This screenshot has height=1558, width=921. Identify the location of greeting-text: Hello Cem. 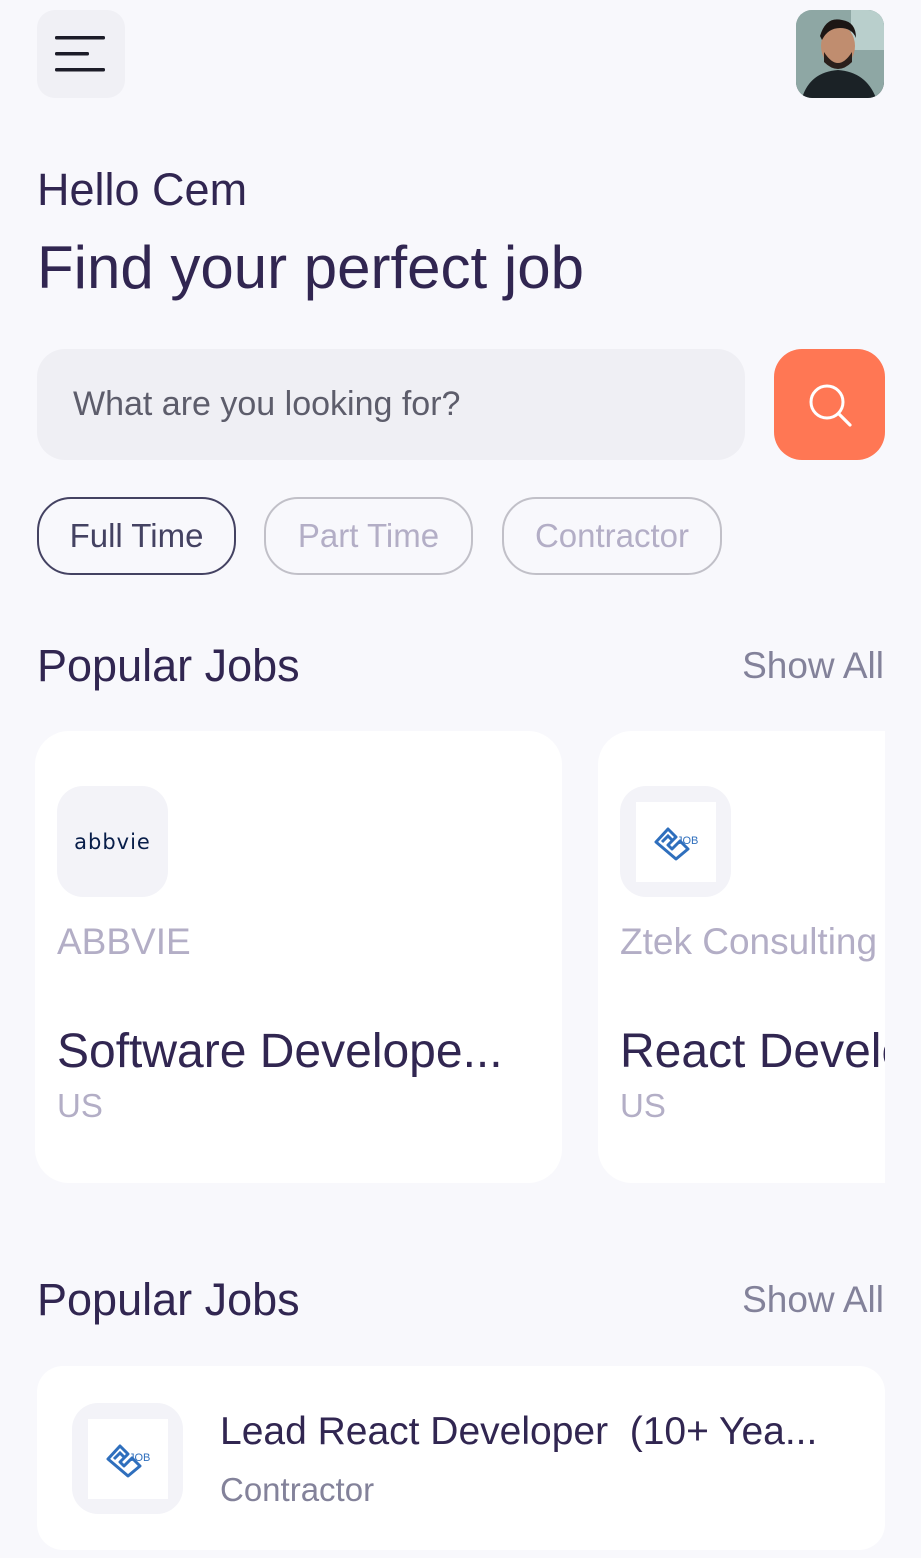
(142, 189).